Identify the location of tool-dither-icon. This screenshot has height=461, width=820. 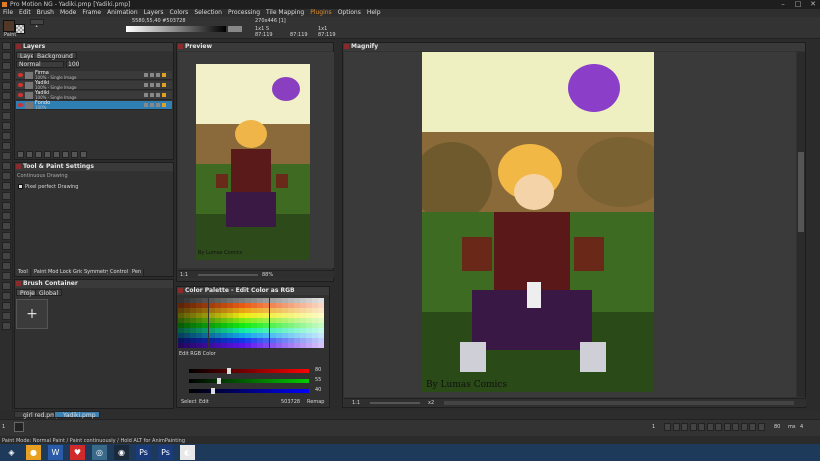
(6, 266).